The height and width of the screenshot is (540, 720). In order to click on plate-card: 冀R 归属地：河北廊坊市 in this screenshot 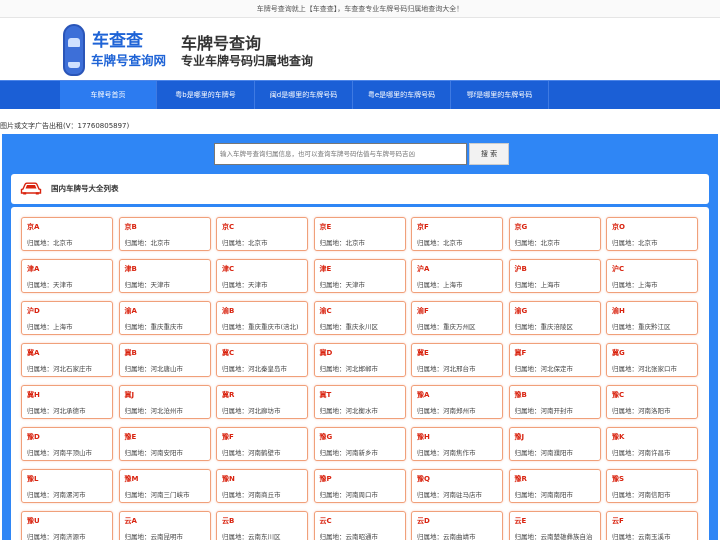, I will do `click(262, 402)`.